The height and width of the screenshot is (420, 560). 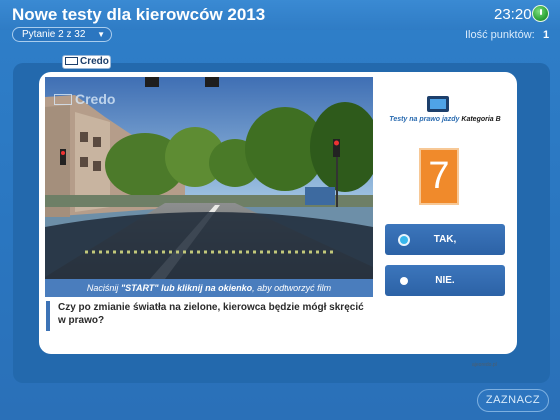 What do you see at coordinates (54, 34) in the screenshot?
I see `question-select-label: Pytanie 2 z 32` at bounding box center [54, 34].